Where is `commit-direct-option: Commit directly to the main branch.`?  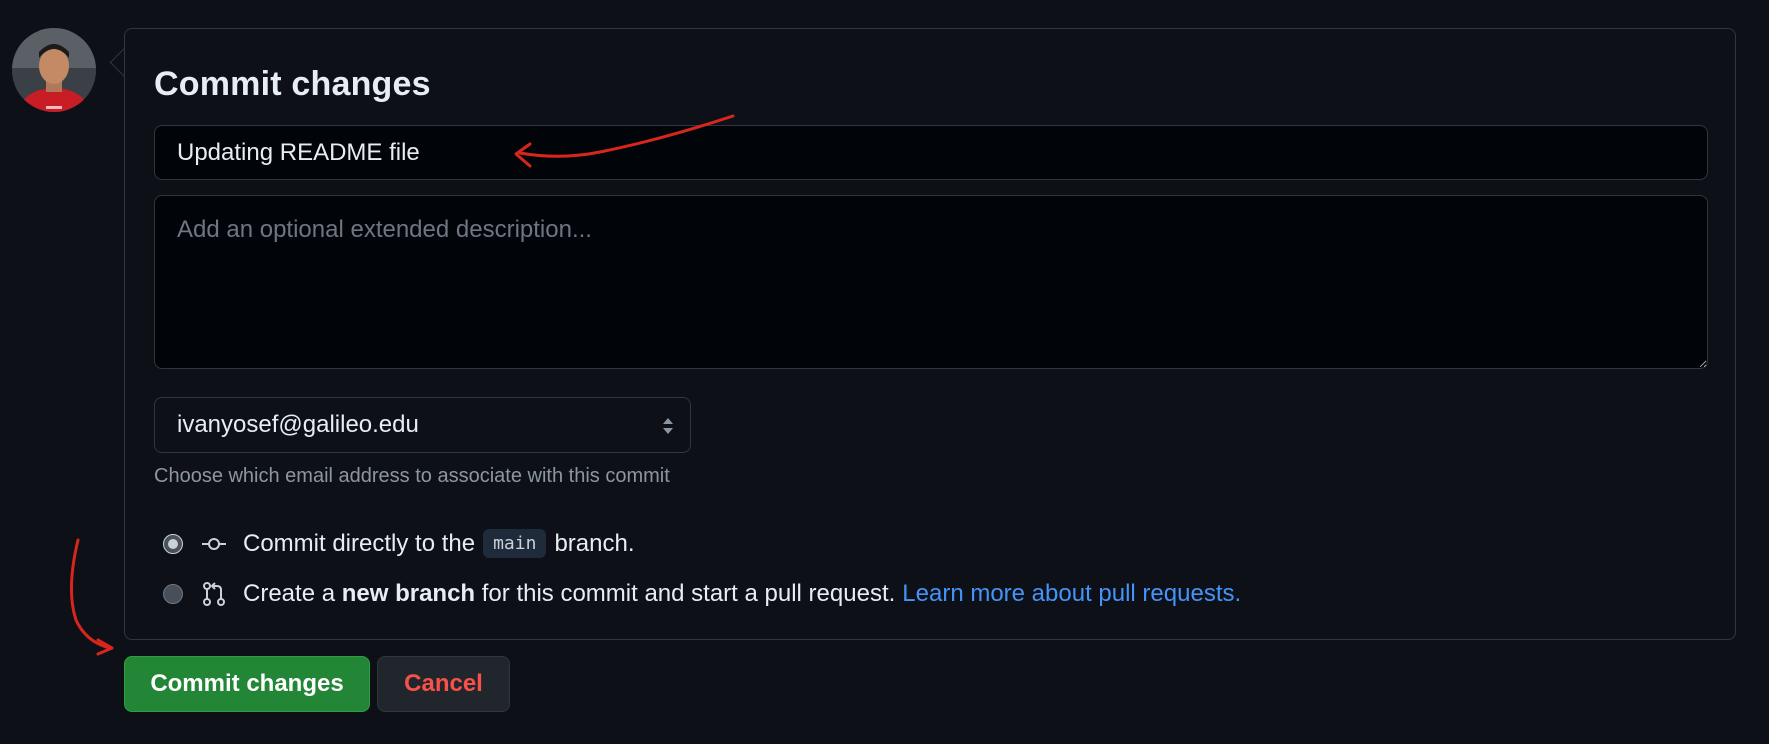 commit-direct-option: Commit directly to the main branch. is located at coordinates (399, 543).